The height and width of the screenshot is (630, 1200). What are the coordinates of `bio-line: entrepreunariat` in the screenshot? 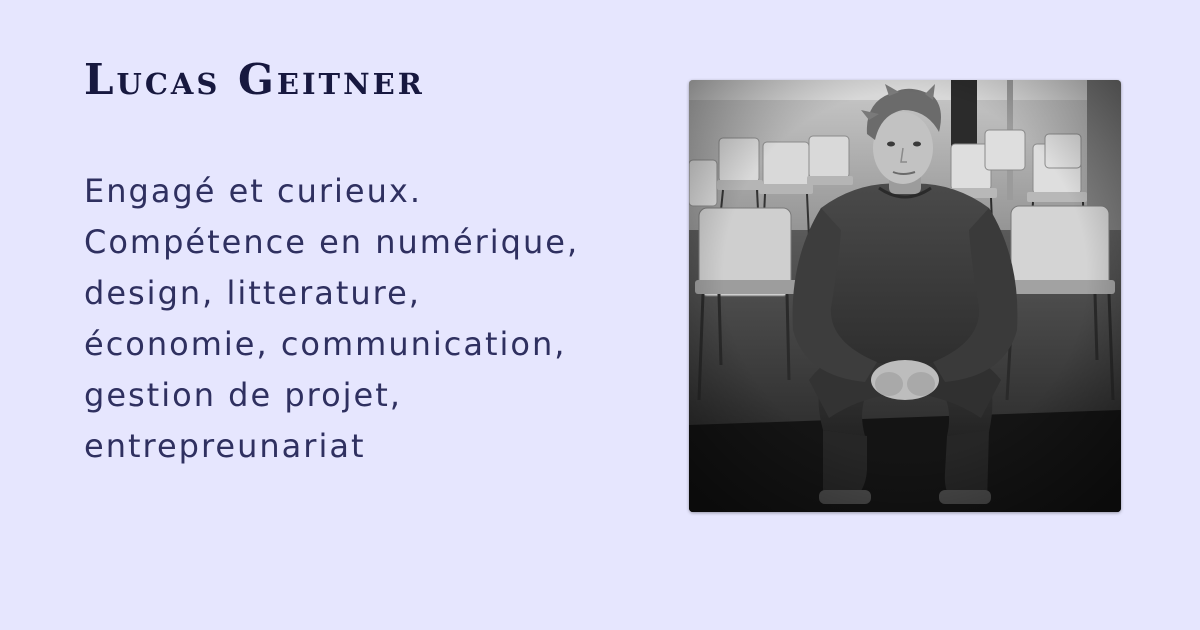 It's located at (225, 446).